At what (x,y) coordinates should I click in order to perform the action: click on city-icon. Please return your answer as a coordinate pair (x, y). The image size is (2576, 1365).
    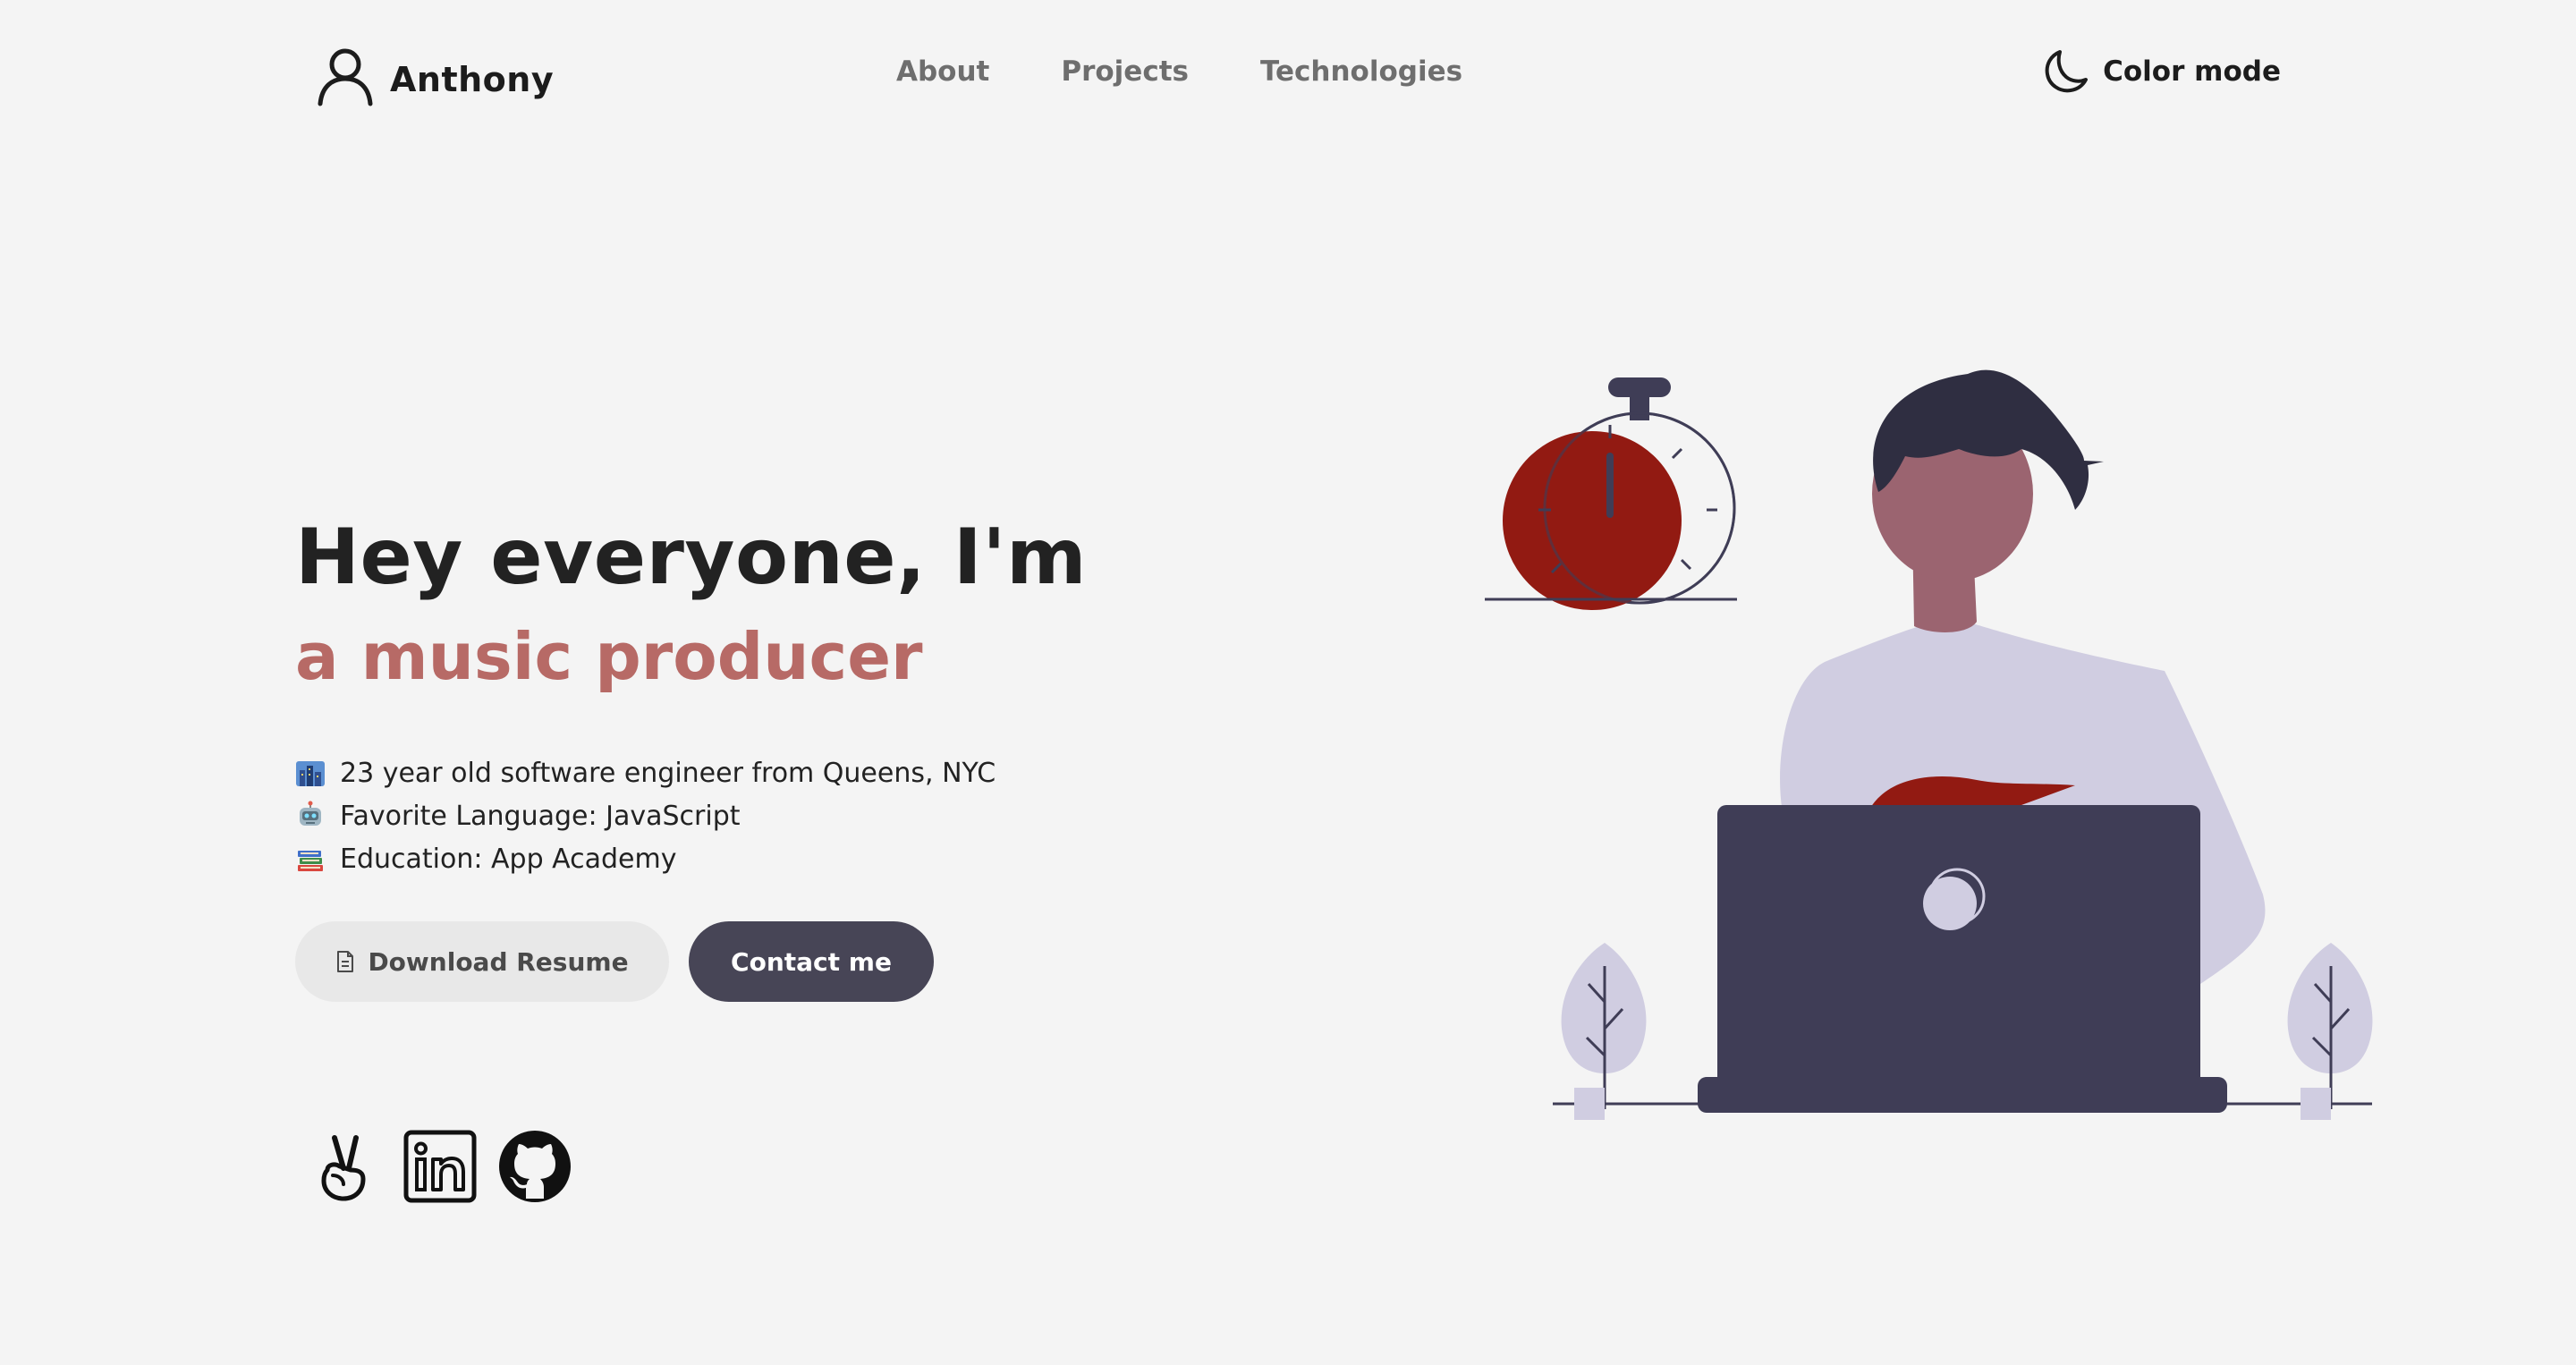
    Looking at the image, I should click on (310, 773).